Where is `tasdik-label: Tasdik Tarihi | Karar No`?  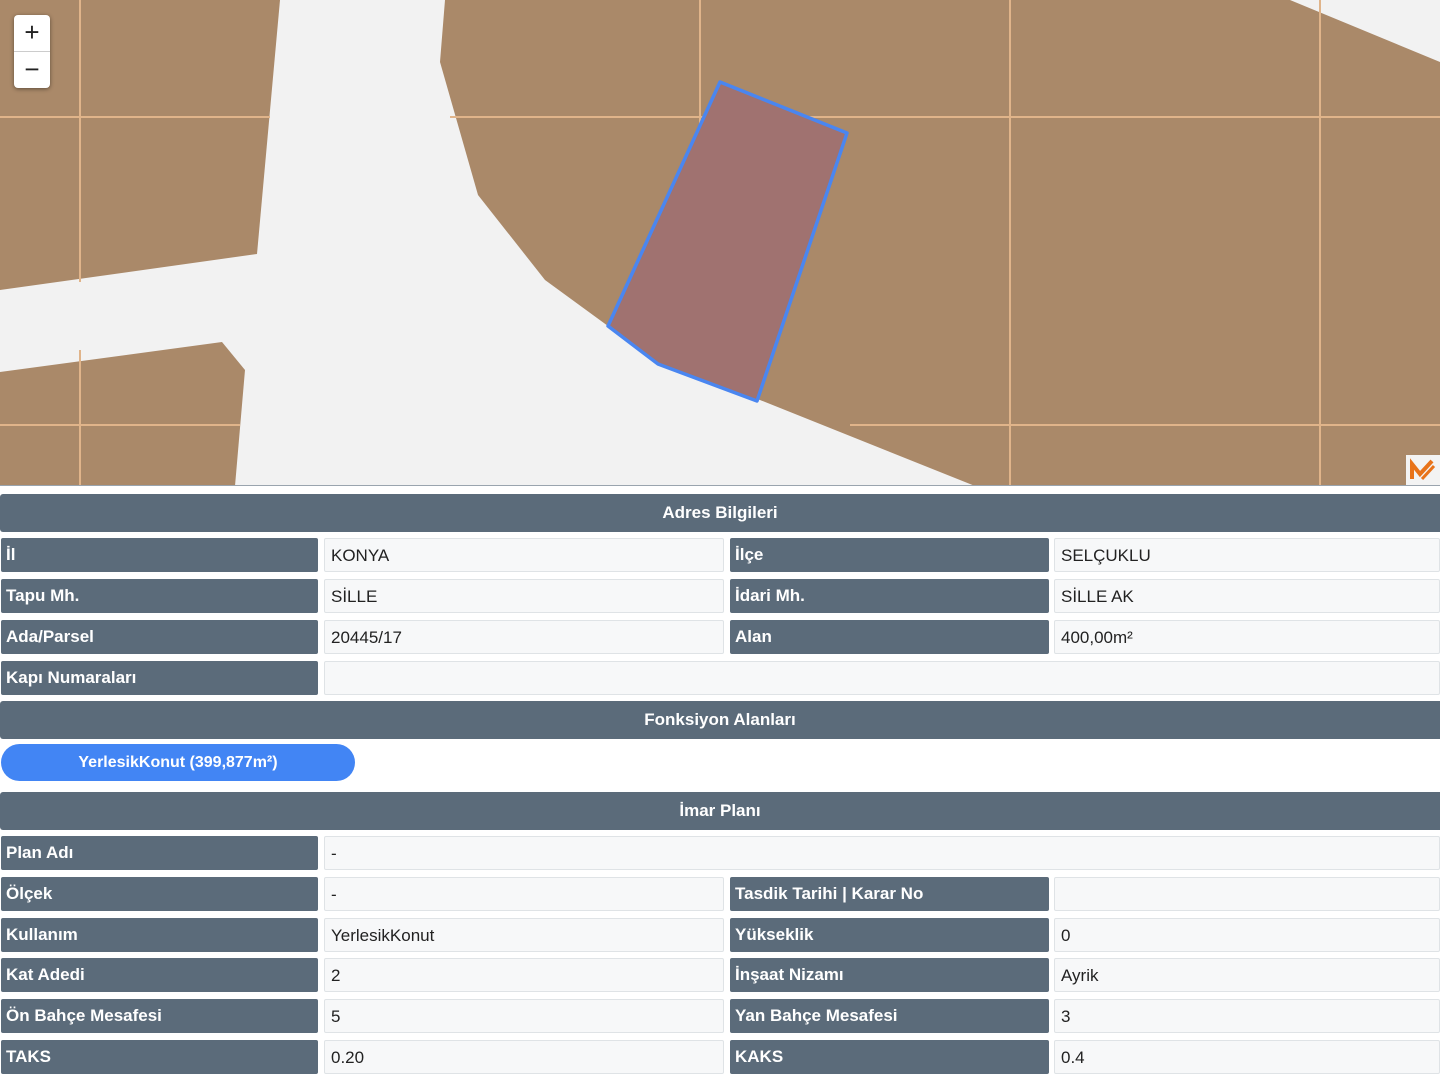 tasdik-label: Tasdik Tarihi | Karar No is located at coordinates (889, 894).